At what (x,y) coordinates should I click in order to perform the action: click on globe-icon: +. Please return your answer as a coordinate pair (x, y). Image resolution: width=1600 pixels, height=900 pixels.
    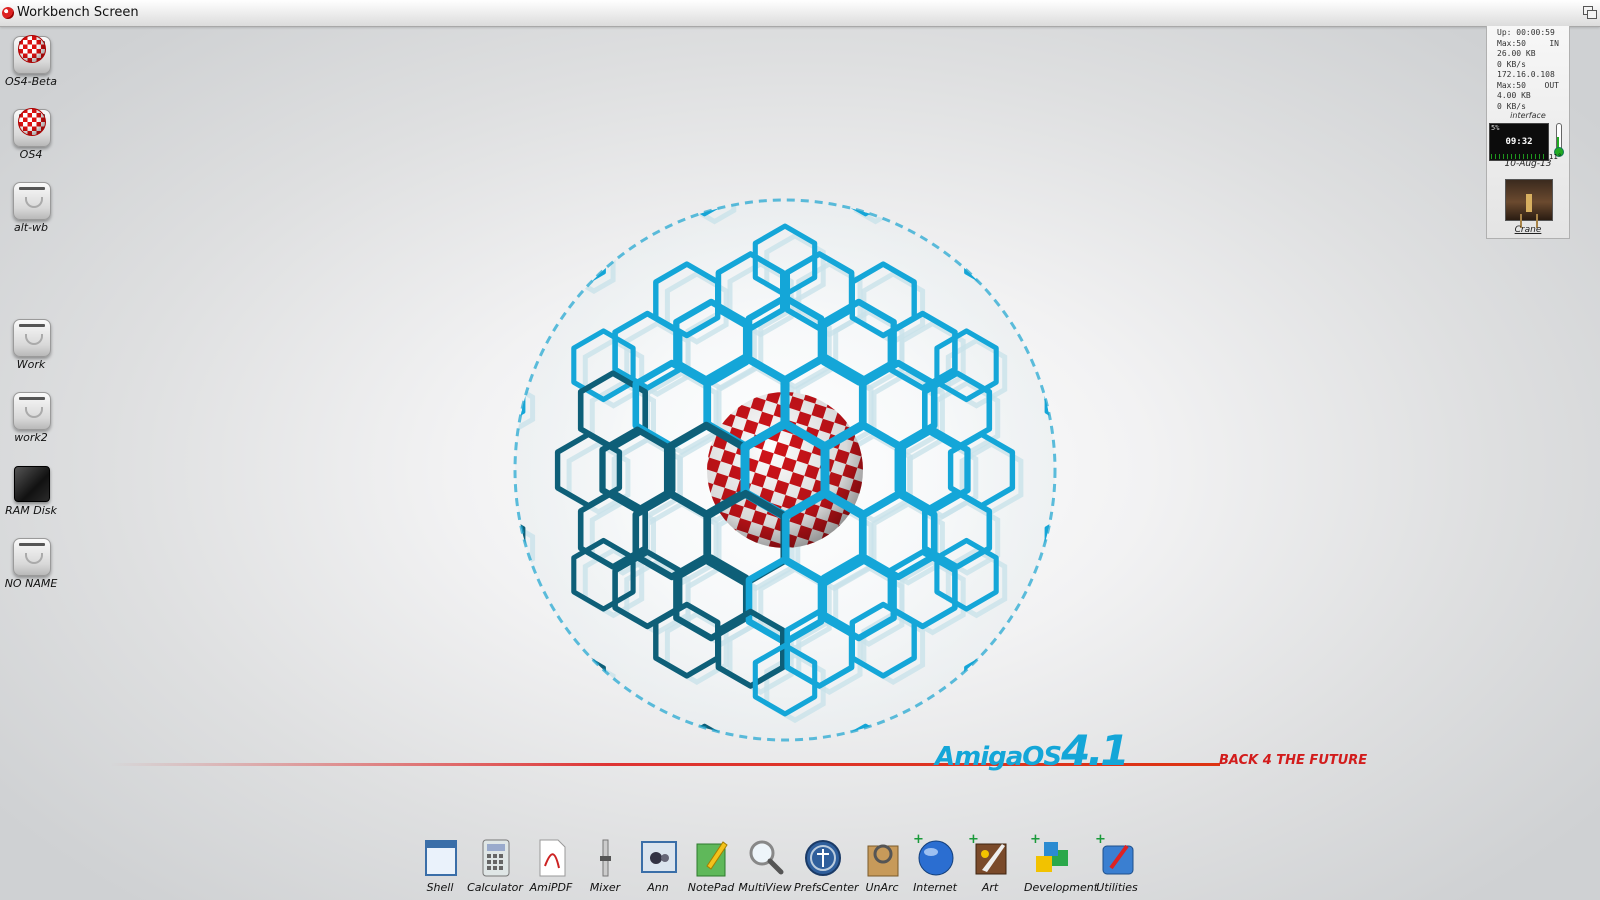
    Looking at the image, I should click on (934, 856).